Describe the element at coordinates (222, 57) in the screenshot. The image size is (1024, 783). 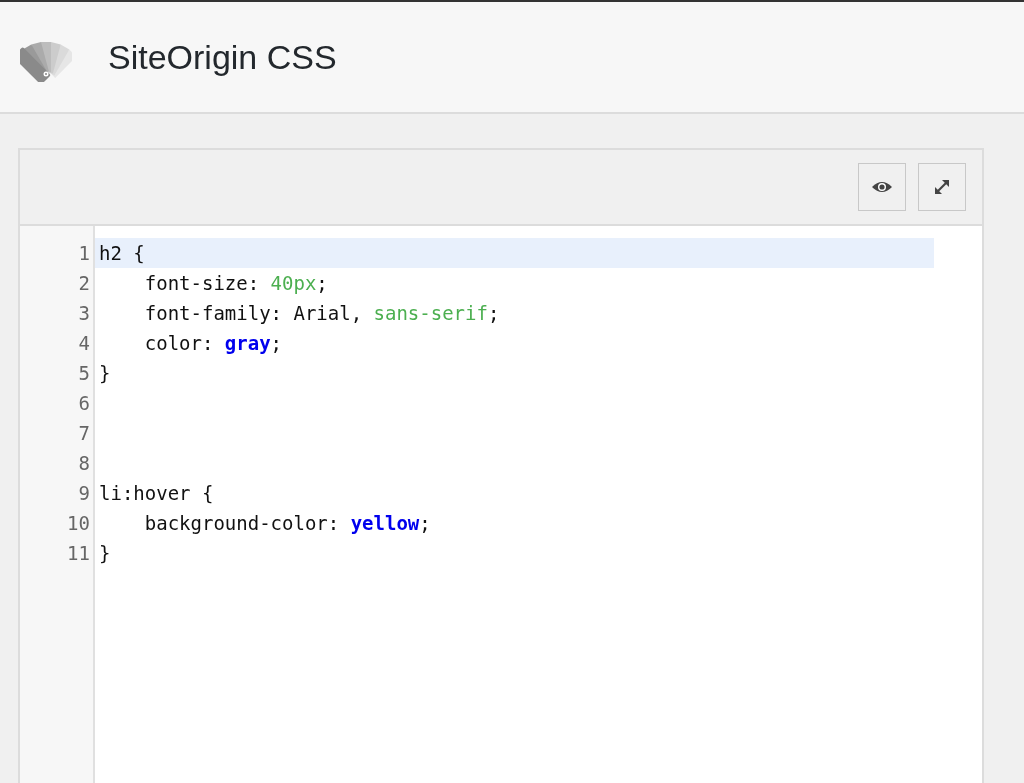
I see `page-title: SiteOrigin CSS` at that location.